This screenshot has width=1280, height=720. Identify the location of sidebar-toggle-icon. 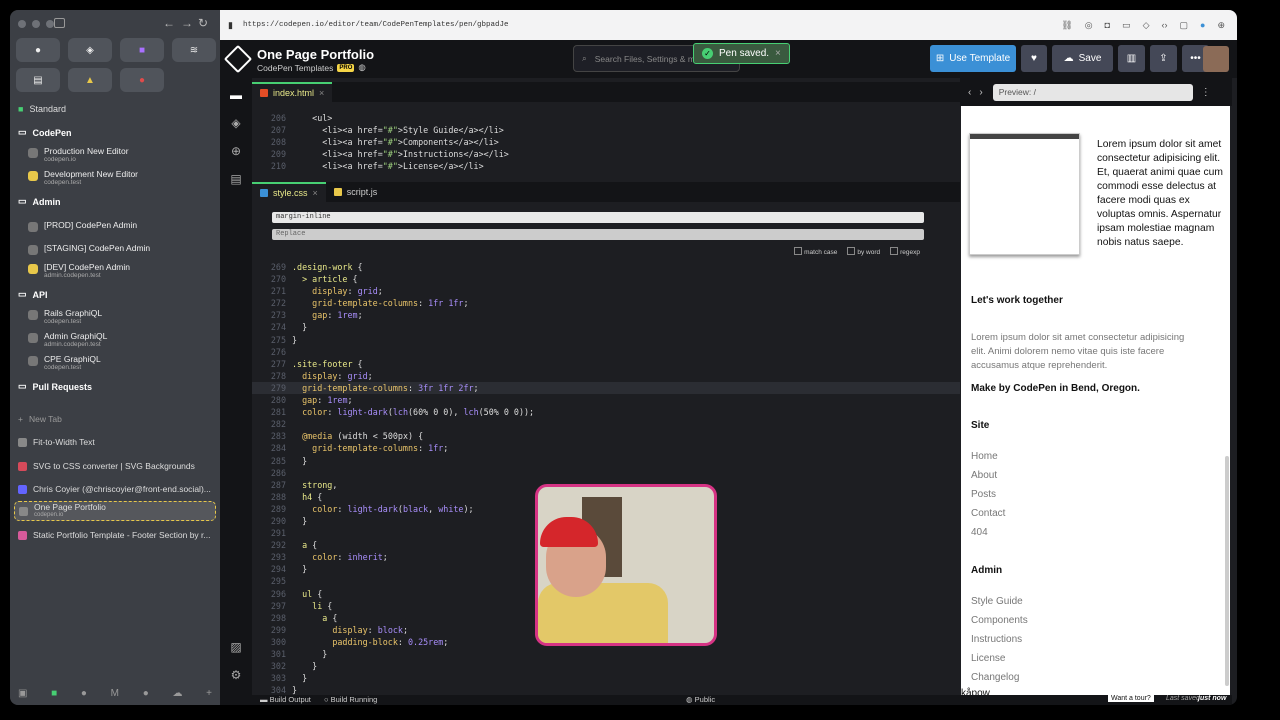
(59, 23).